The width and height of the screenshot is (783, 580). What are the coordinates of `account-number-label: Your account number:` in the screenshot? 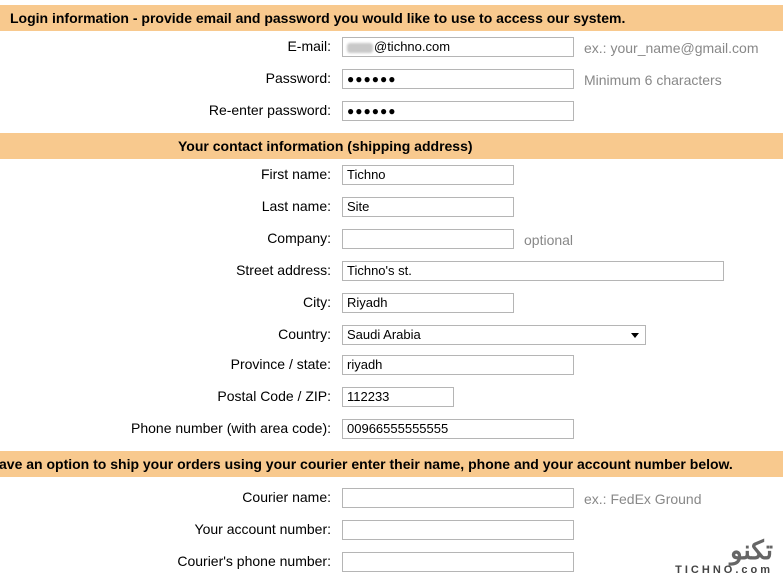 It's located at (262, 529).